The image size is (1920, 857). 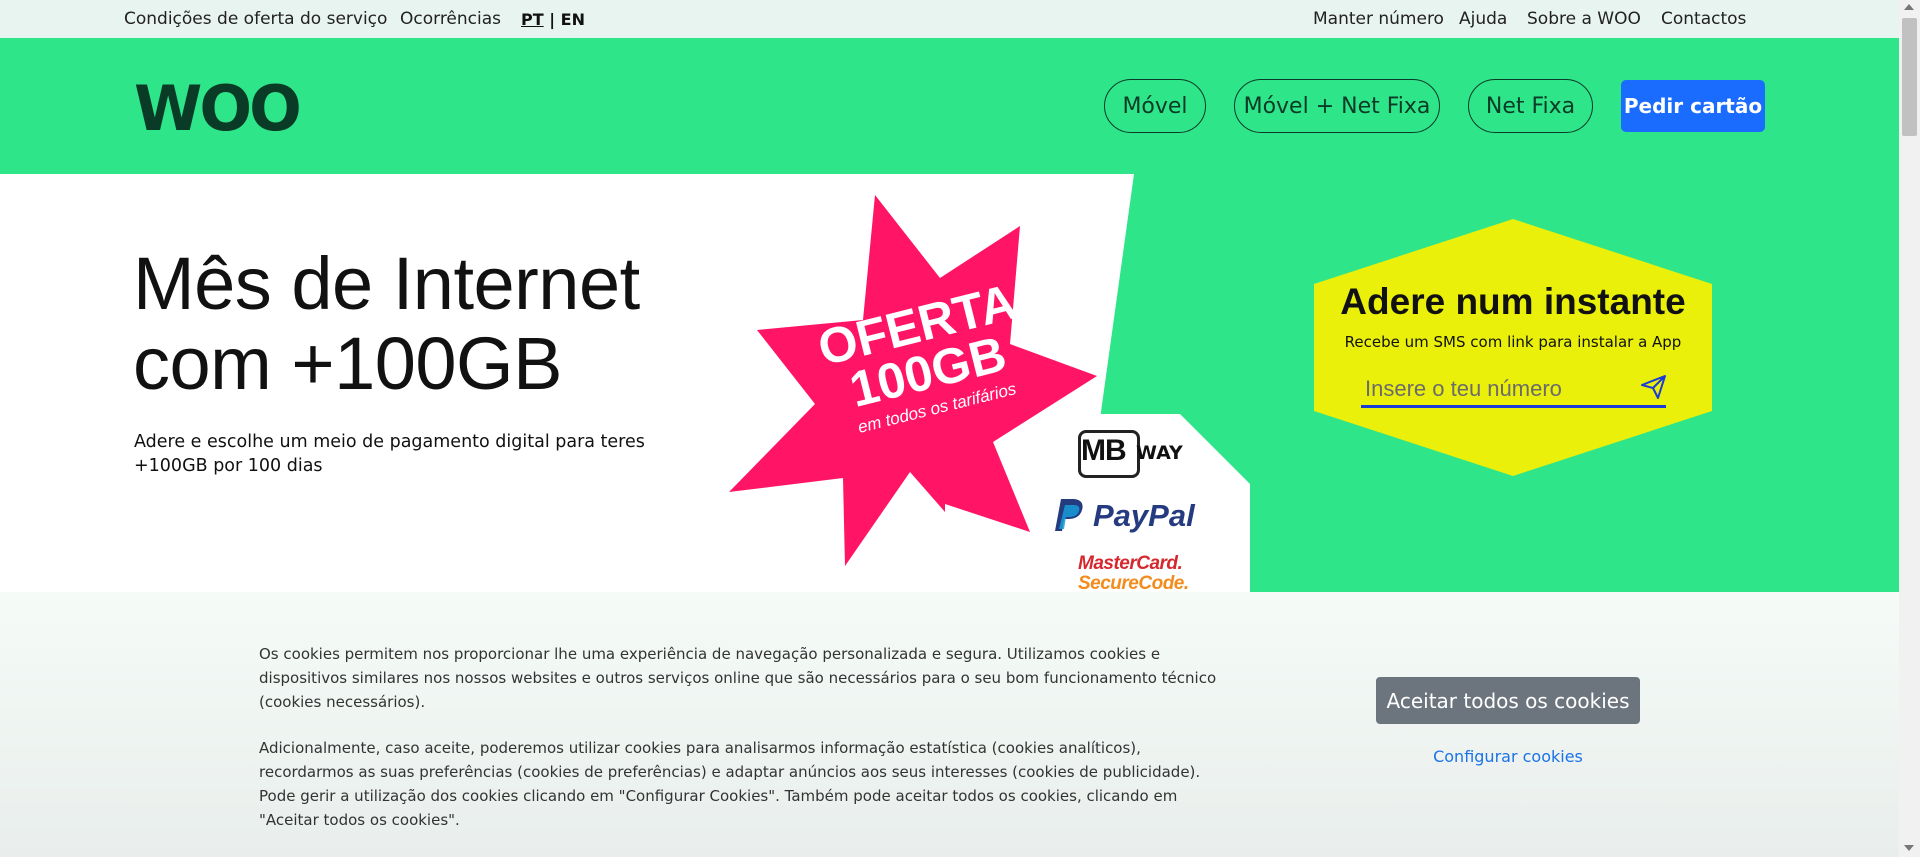 I want to click on scrollbar-thumb, so click(x=1909, y=77).